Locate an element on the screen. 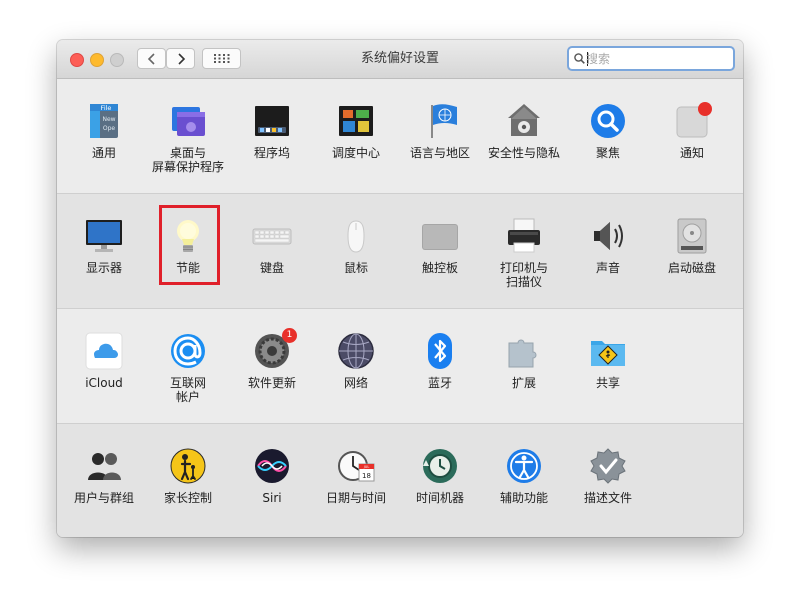 This screenshot has height=613, width=800. pref-item-dock: 程序坞 is located at coordinates (272, 129).